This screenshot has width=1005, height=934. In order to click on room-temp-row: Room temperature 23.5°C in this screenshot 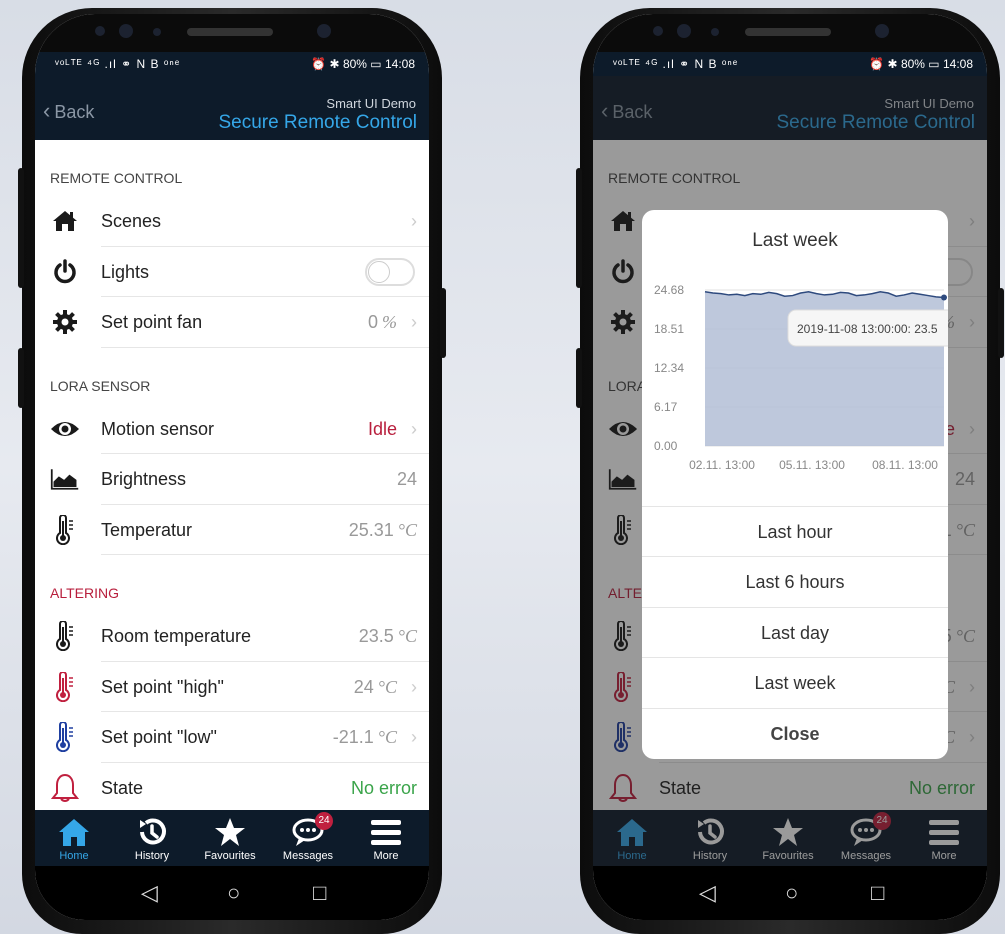, I will do `click(232, 636)`.